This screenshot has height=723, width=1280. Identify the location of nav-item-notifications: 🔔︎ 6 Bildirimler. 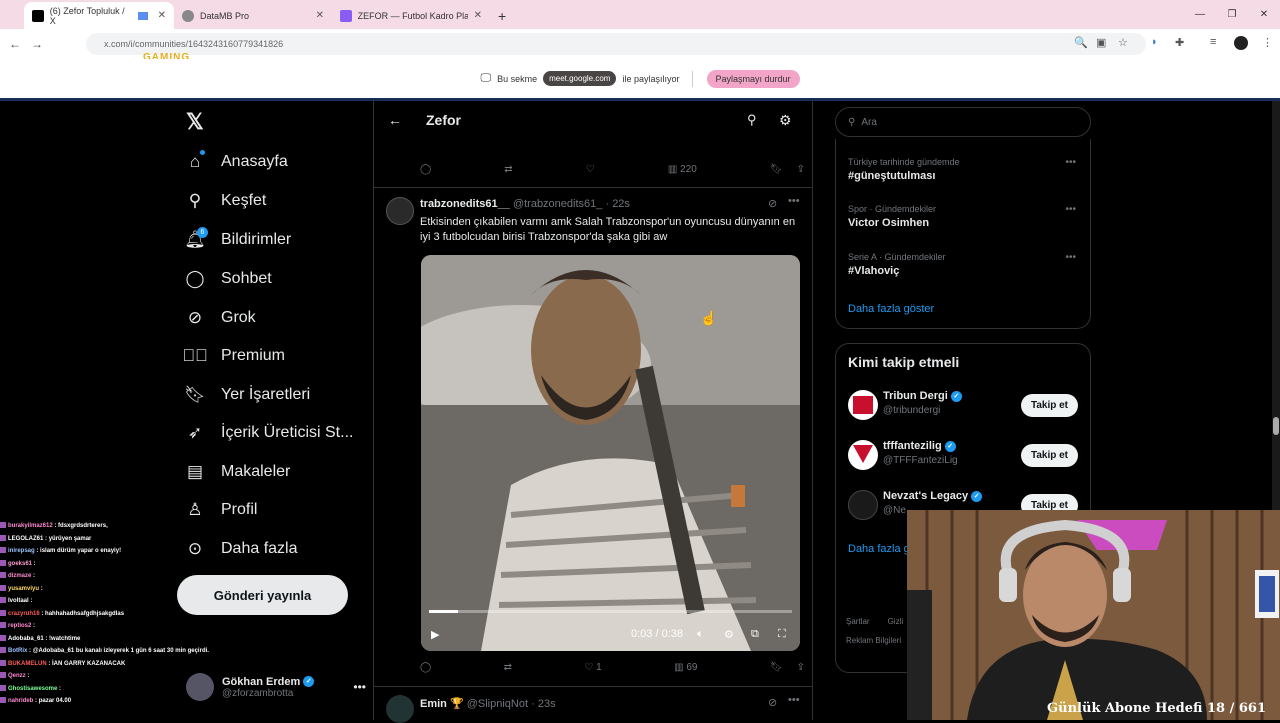
(237, 238).